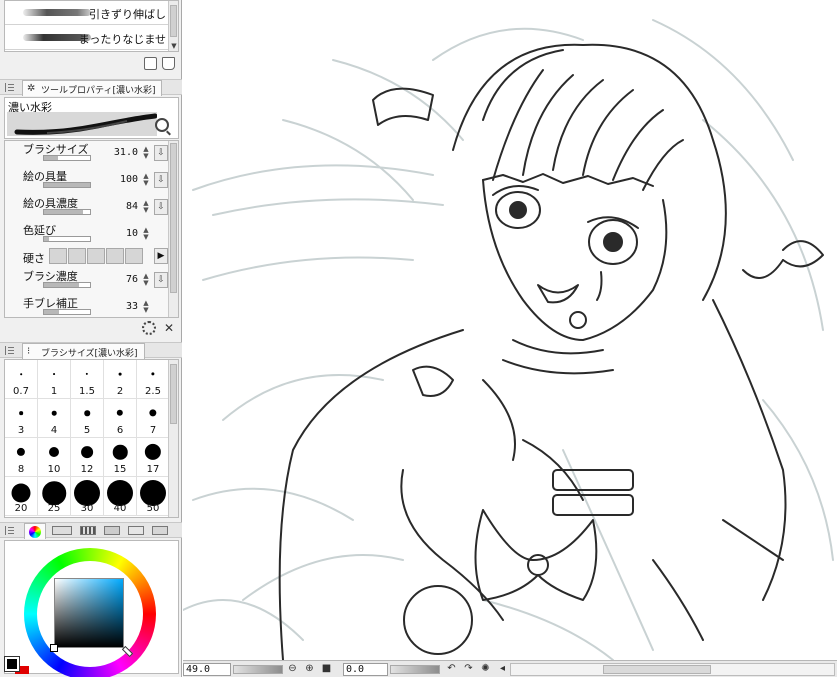 The width and height of the screenshot is (837, 677). I want to click on brush-size-cell: 15, so click(120, 457).